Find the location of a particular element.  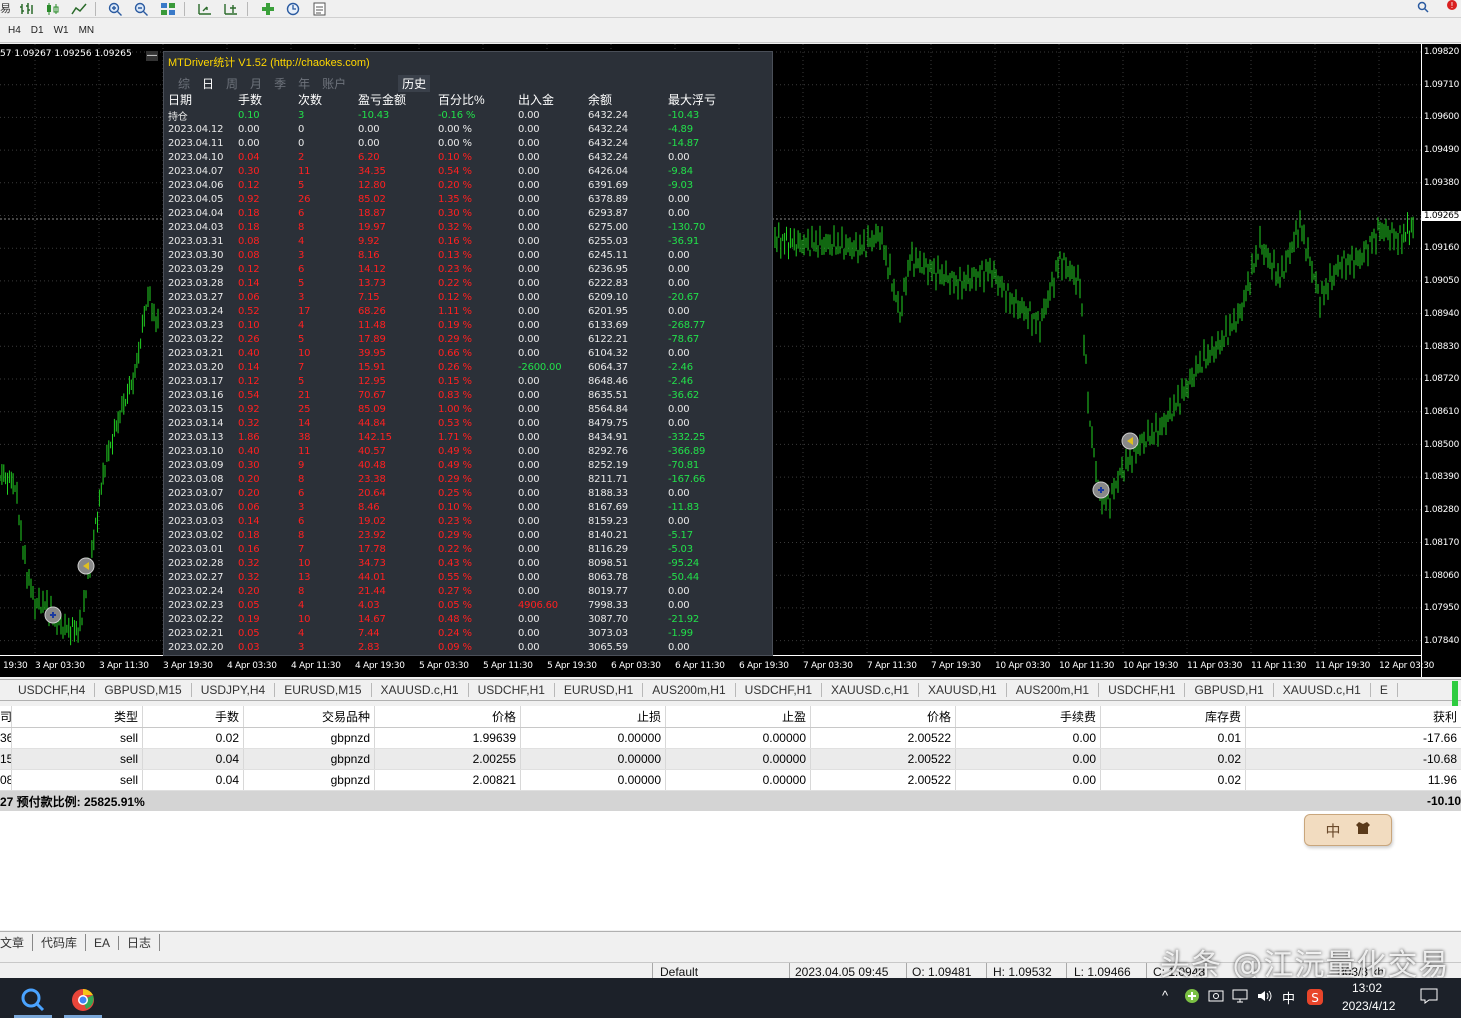

stats-tab-summary: 综 is located at coordinates (184, 83).